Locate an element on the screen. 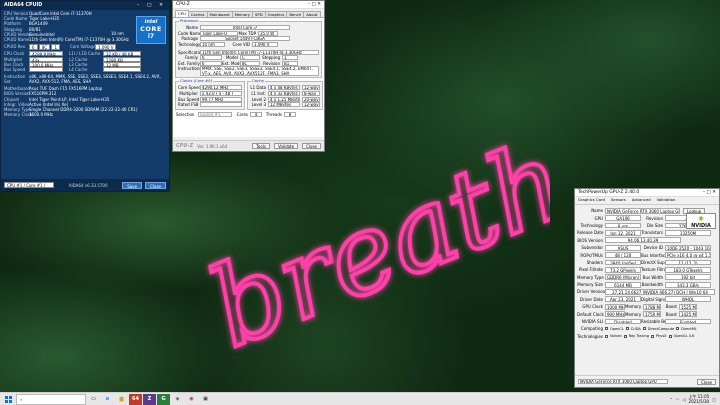 Image resolution: width=720 pixels, height=405 pixels. gpu-info-row: Memory Size 6144 MB Bandwidth 343.3 GB/s is located at coordinates (647, 284).